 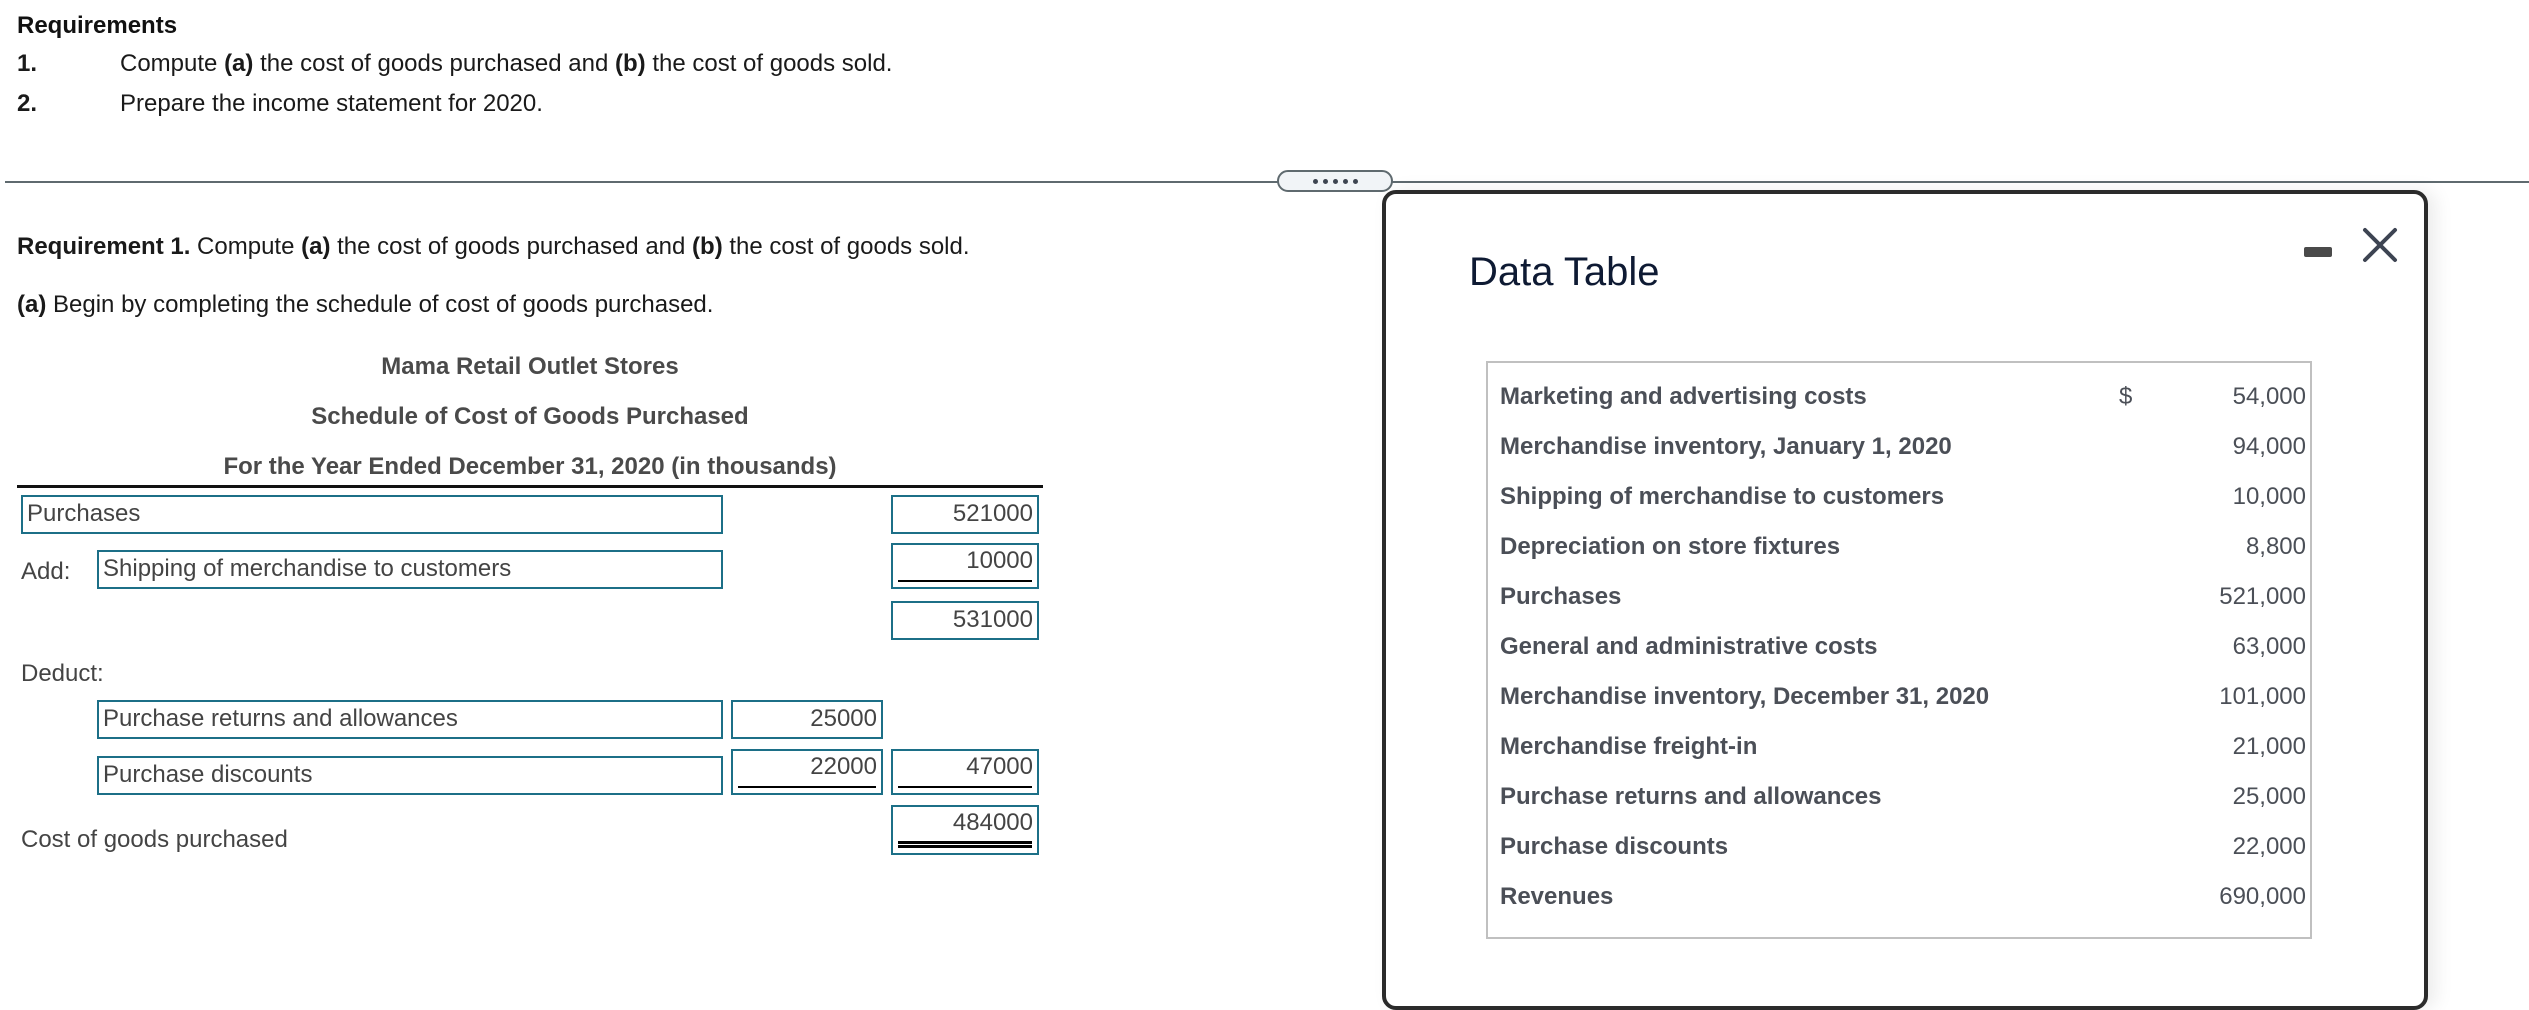 I want to click on deduct-item-1-amount-input: 25000, so click(x=807, y=719).